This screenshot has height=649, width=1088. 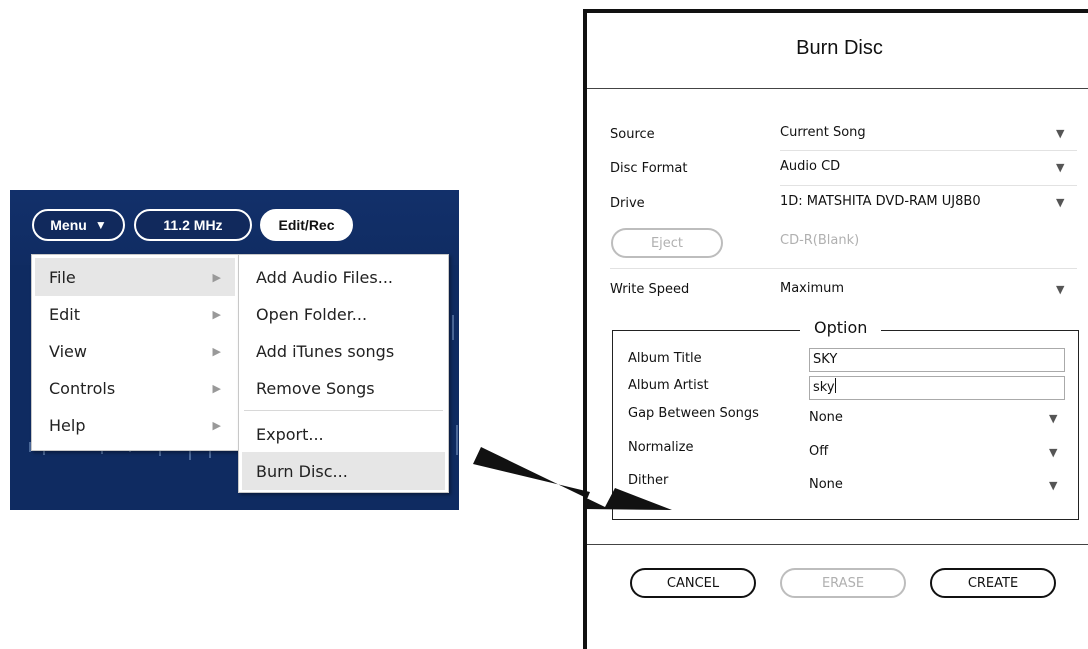 I want to click on submenu-item-add-itunes-songs: Add iTunes songs, so click(x=343, y=351).